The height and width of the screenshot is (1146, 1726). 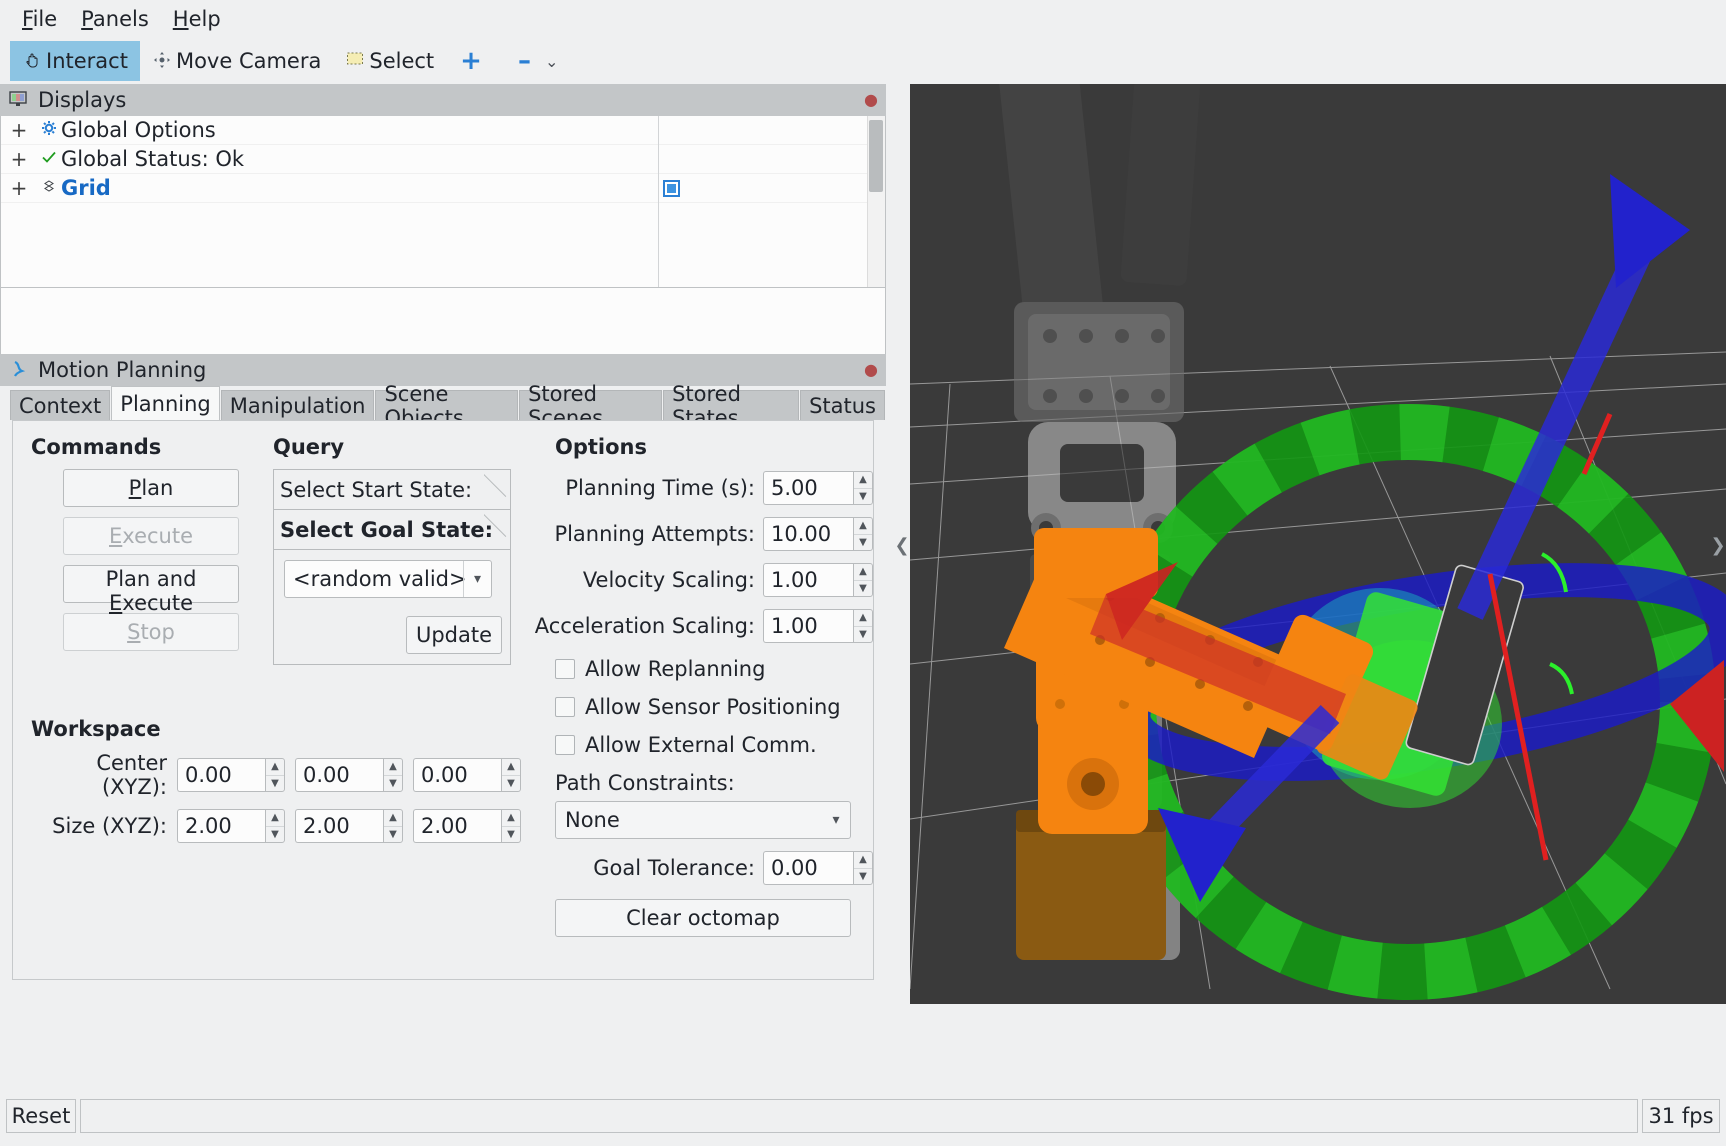 What do you see at coordinates (339, 826) in the screenshot?
I see `workspace-size-y-input` at bounding box center [339, 826].